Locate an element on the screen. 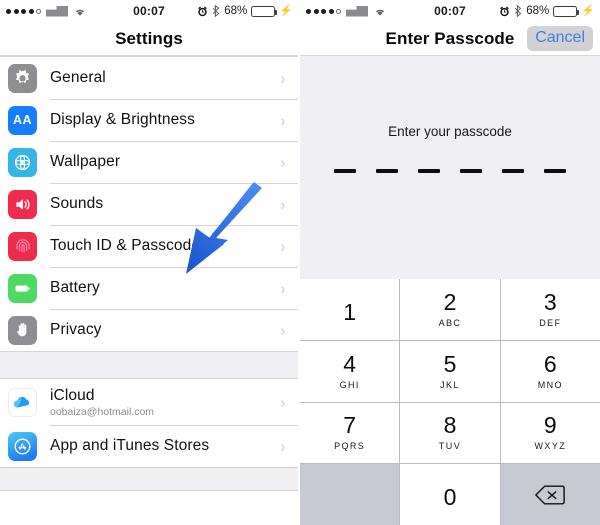 The width and height of the screenshot is (600, 525). keypad-key-8: 8 TUV is located at coordinates (450, 433).